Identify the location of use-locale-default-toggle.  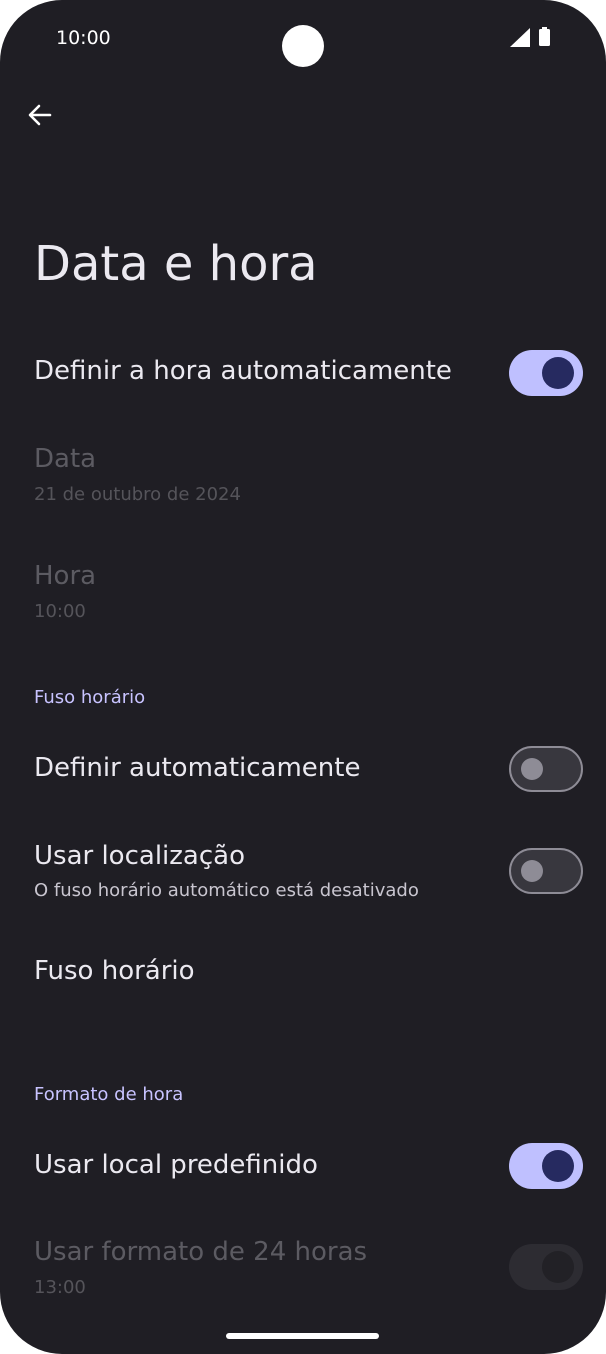
(546, 1166).